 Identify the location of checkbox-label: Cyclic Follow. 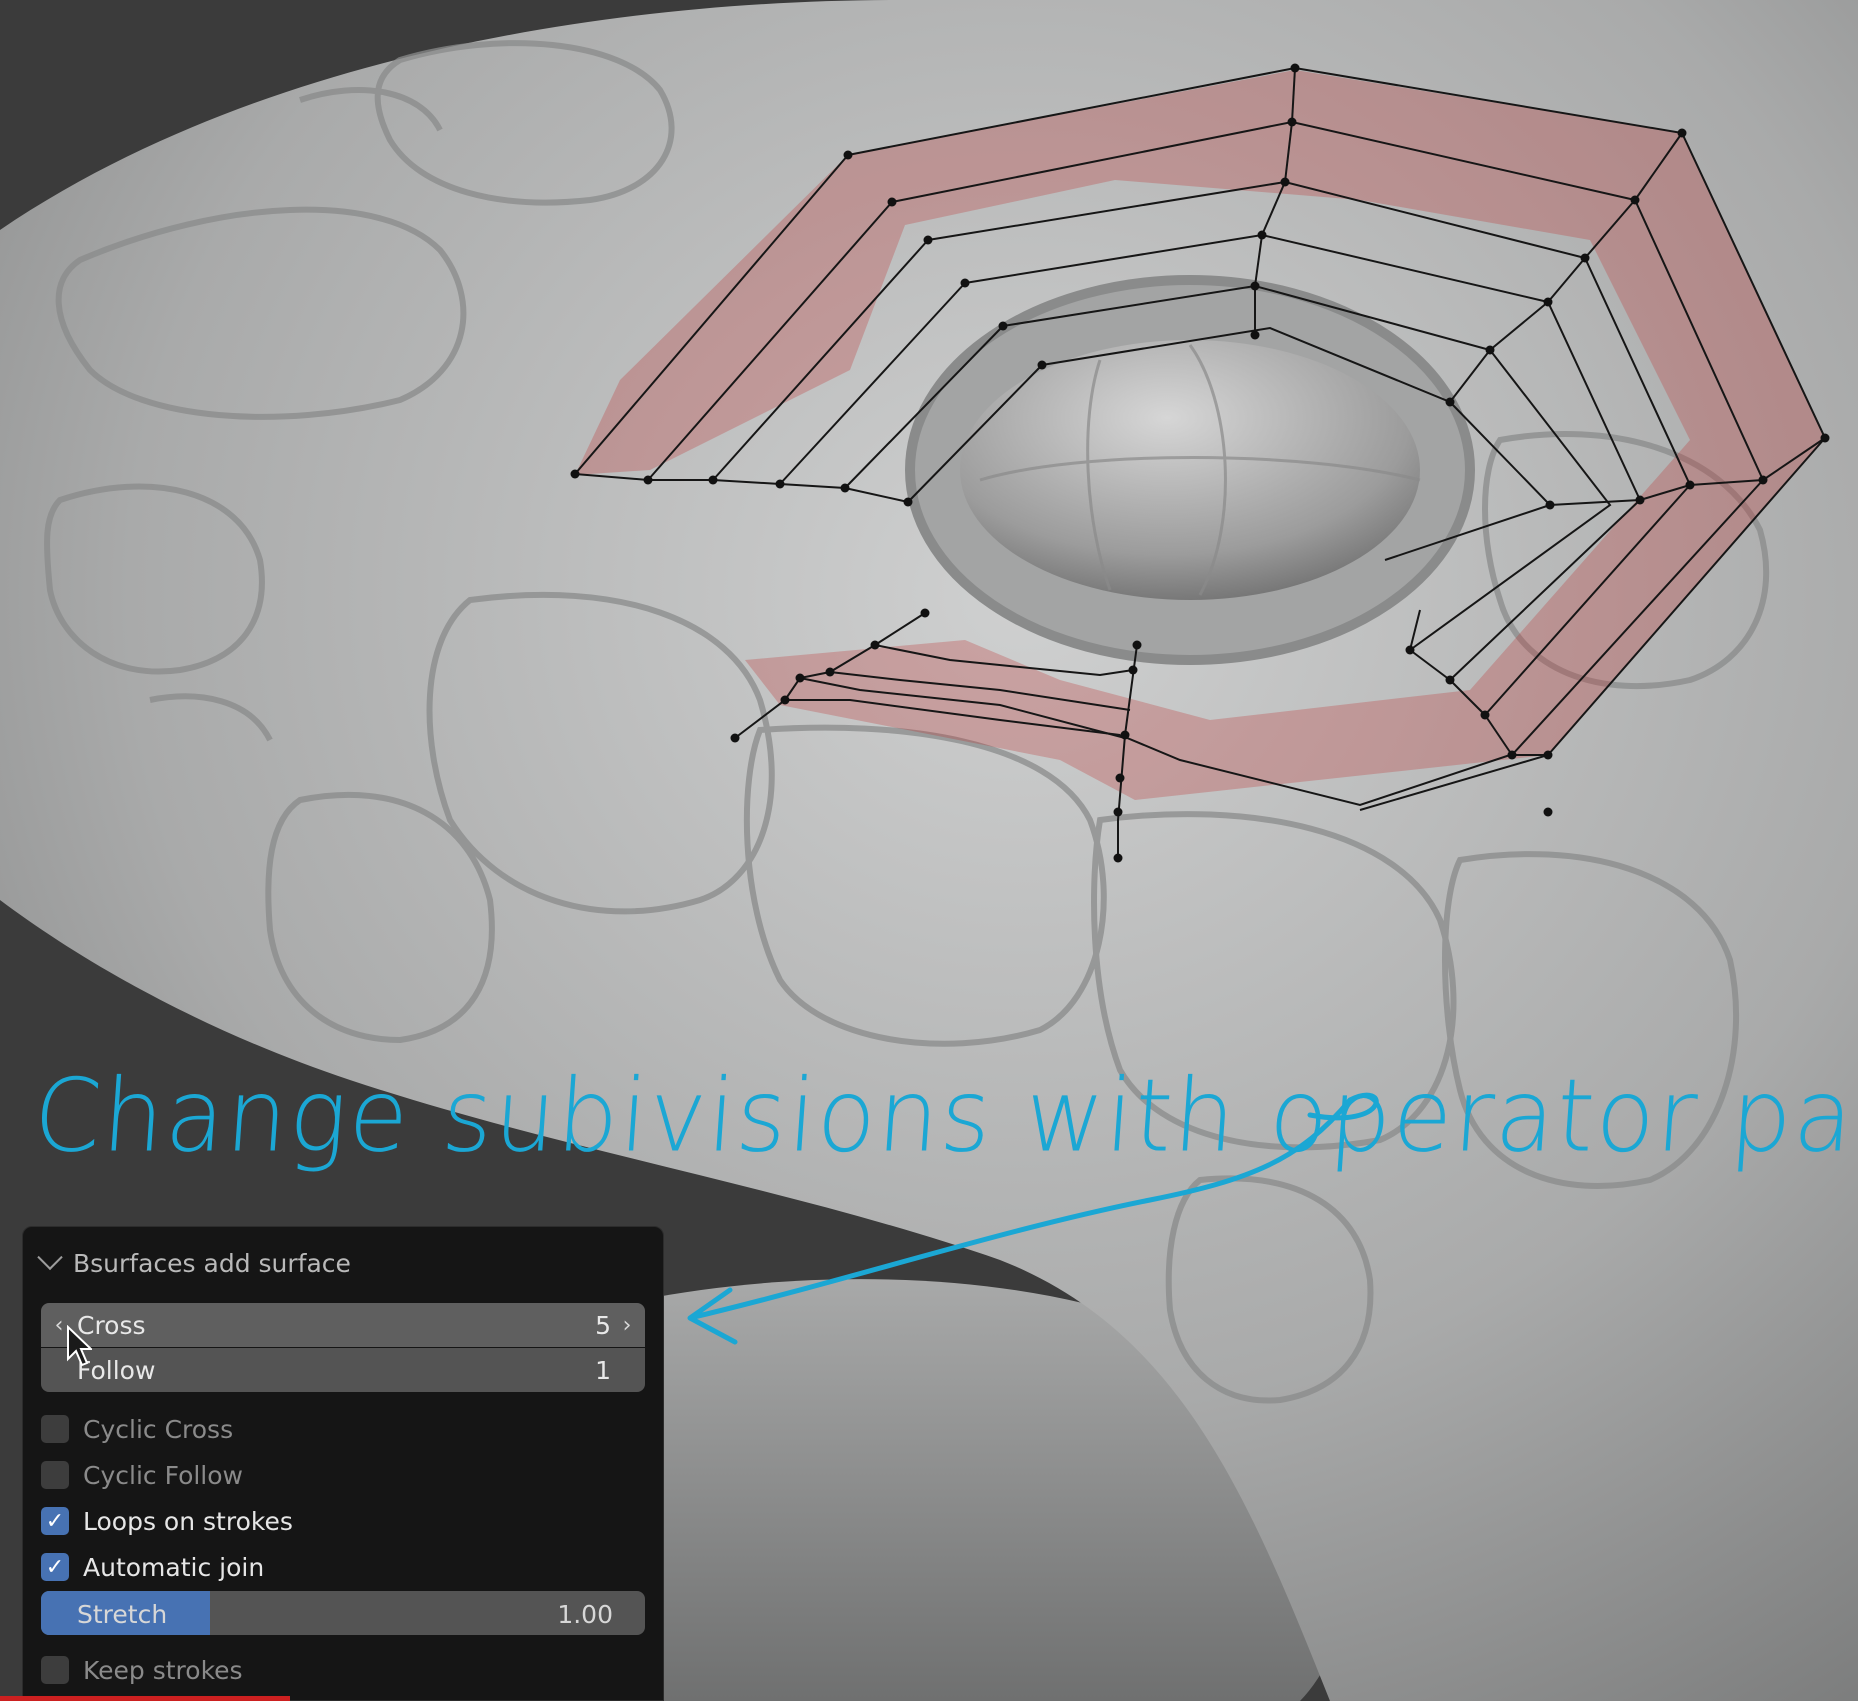
(163, 1475).